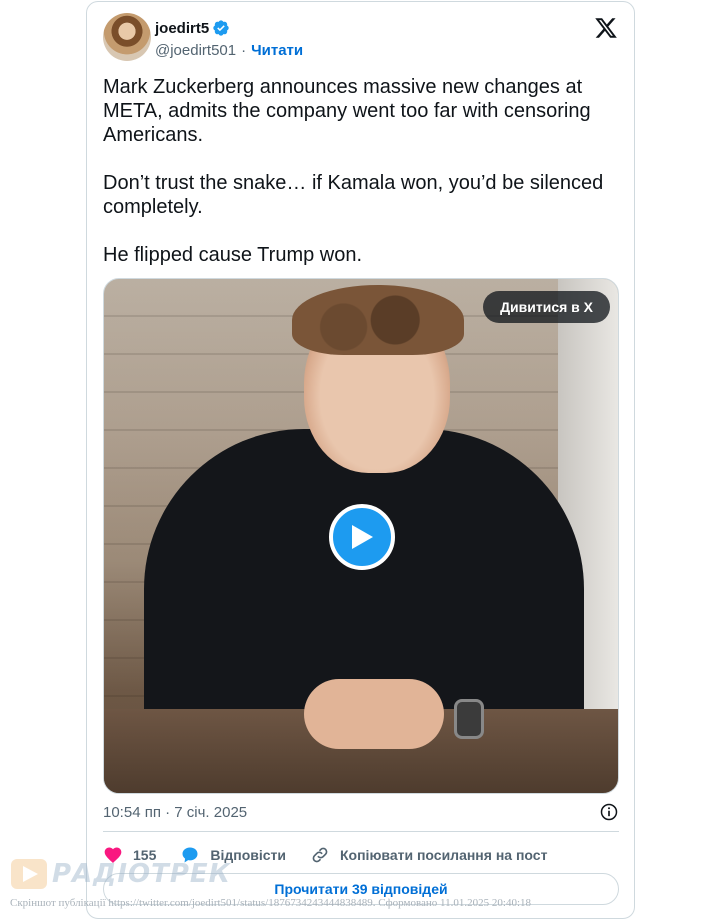 This screenshot has width=720, height=921. Describe the element at coordinates (182, 28) in the screenshot. I see `author-display-name: joedirt5` at that location.